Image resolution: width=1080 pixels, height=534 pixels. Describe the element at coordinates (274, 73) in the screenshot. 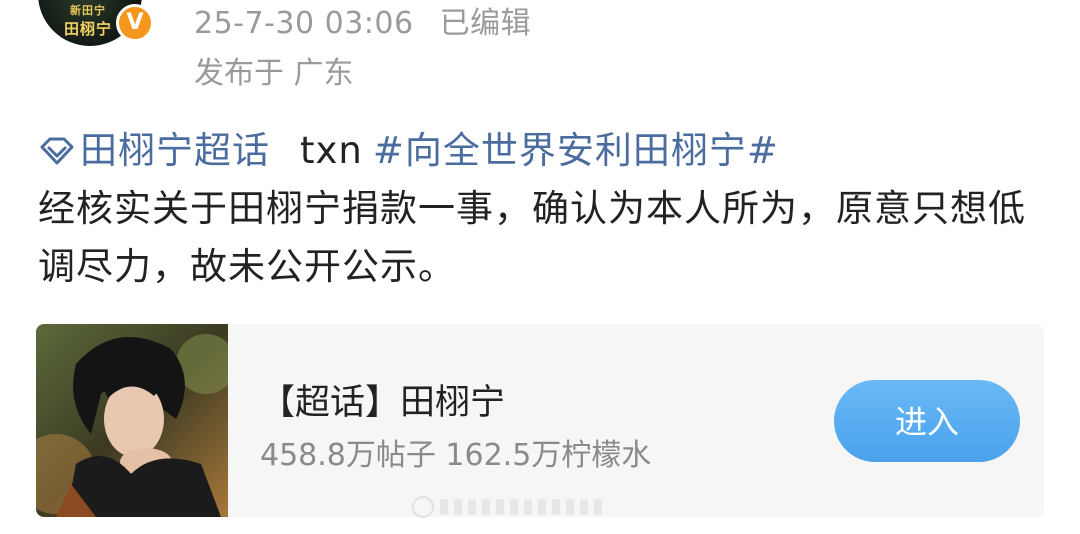

I see `post-location: 发布于 广东` at that location.